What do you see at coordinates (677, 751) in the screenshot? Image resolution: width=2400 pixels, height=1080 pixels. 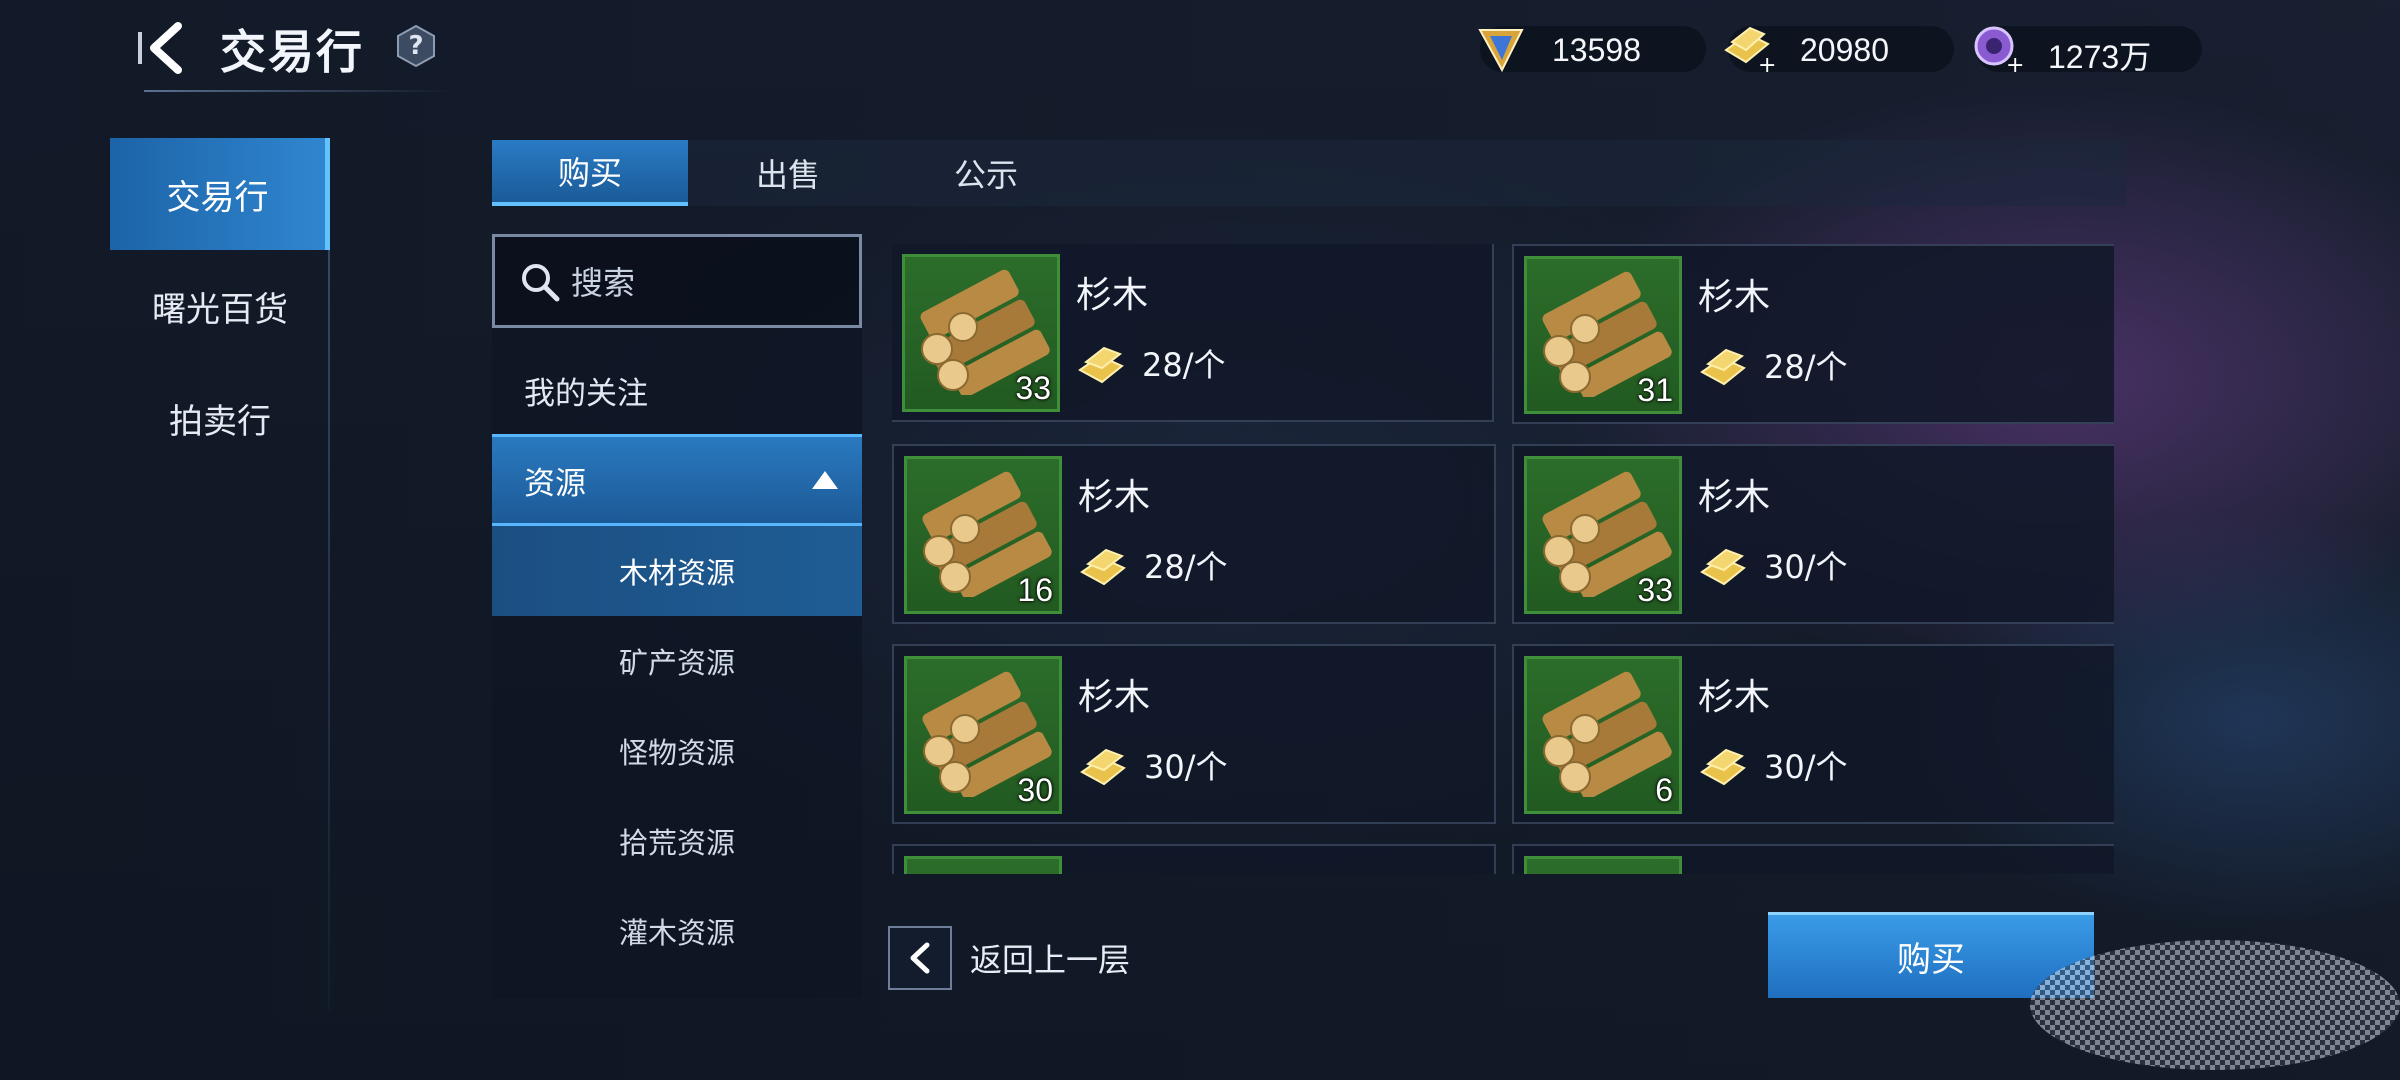 I see `subcategory-monster: 怪物资源` at bounding box center [677, 751].